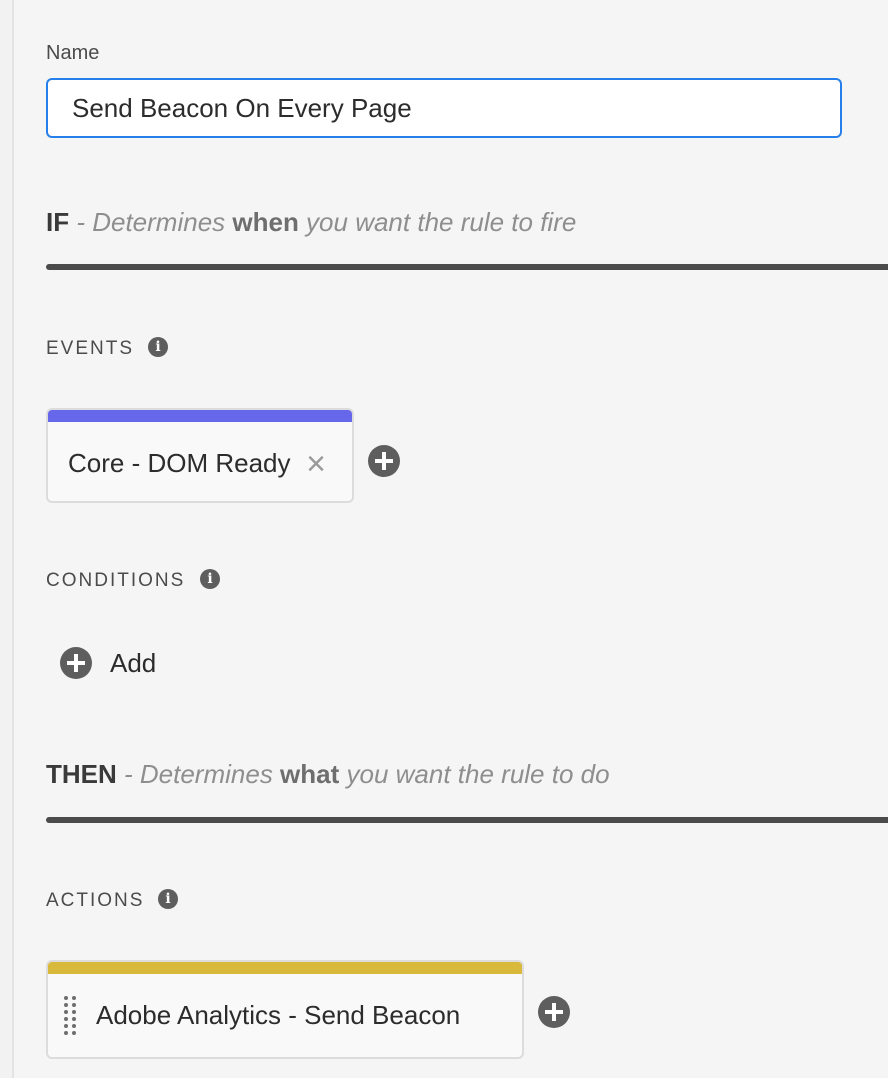  What do you see at coordinates (467, 820) in the screenshot?
I see `then-divider` at bounding box center [467, 820].